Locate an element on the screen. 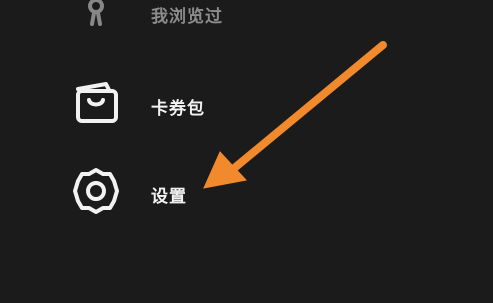 Image resolution: width=493 pixels, height=303 pixels. wallet-icon is located at coordinates (96, 102).